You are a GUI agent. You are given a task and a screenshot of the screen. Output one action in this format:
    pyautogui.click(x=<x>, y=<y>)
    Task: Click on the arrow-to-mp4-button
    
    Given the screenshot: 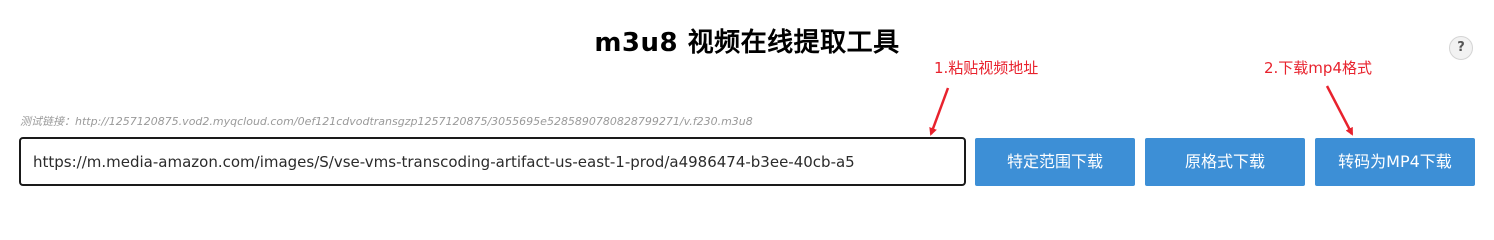 What is the action you would take?
    pyautogui.click(x=1339, y=110)
    